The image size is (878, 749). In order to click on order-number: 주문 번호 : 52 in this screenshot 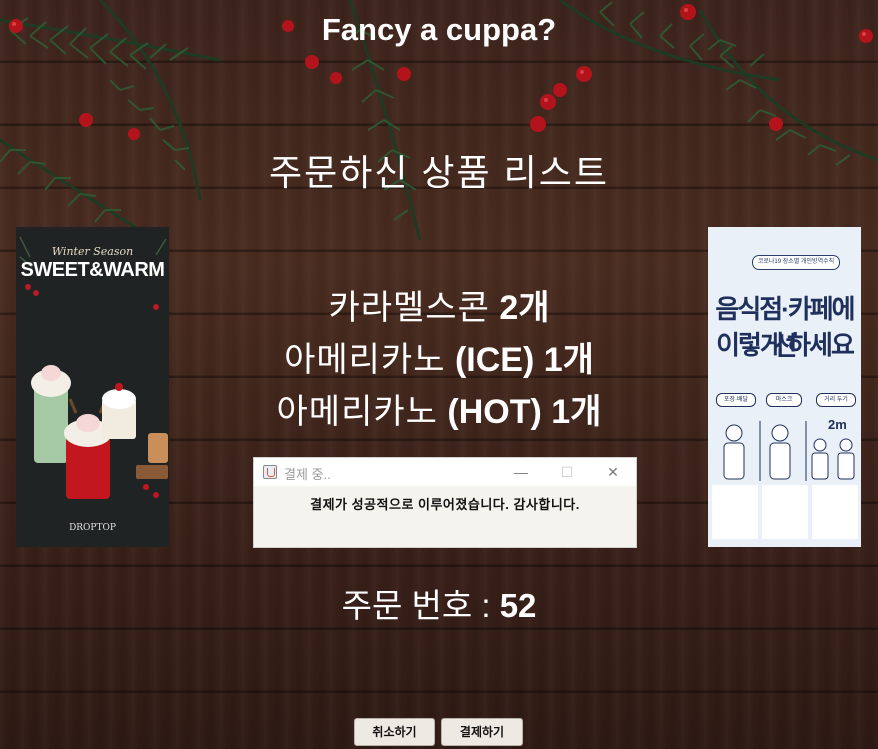, I will do `click(439, 603)`.